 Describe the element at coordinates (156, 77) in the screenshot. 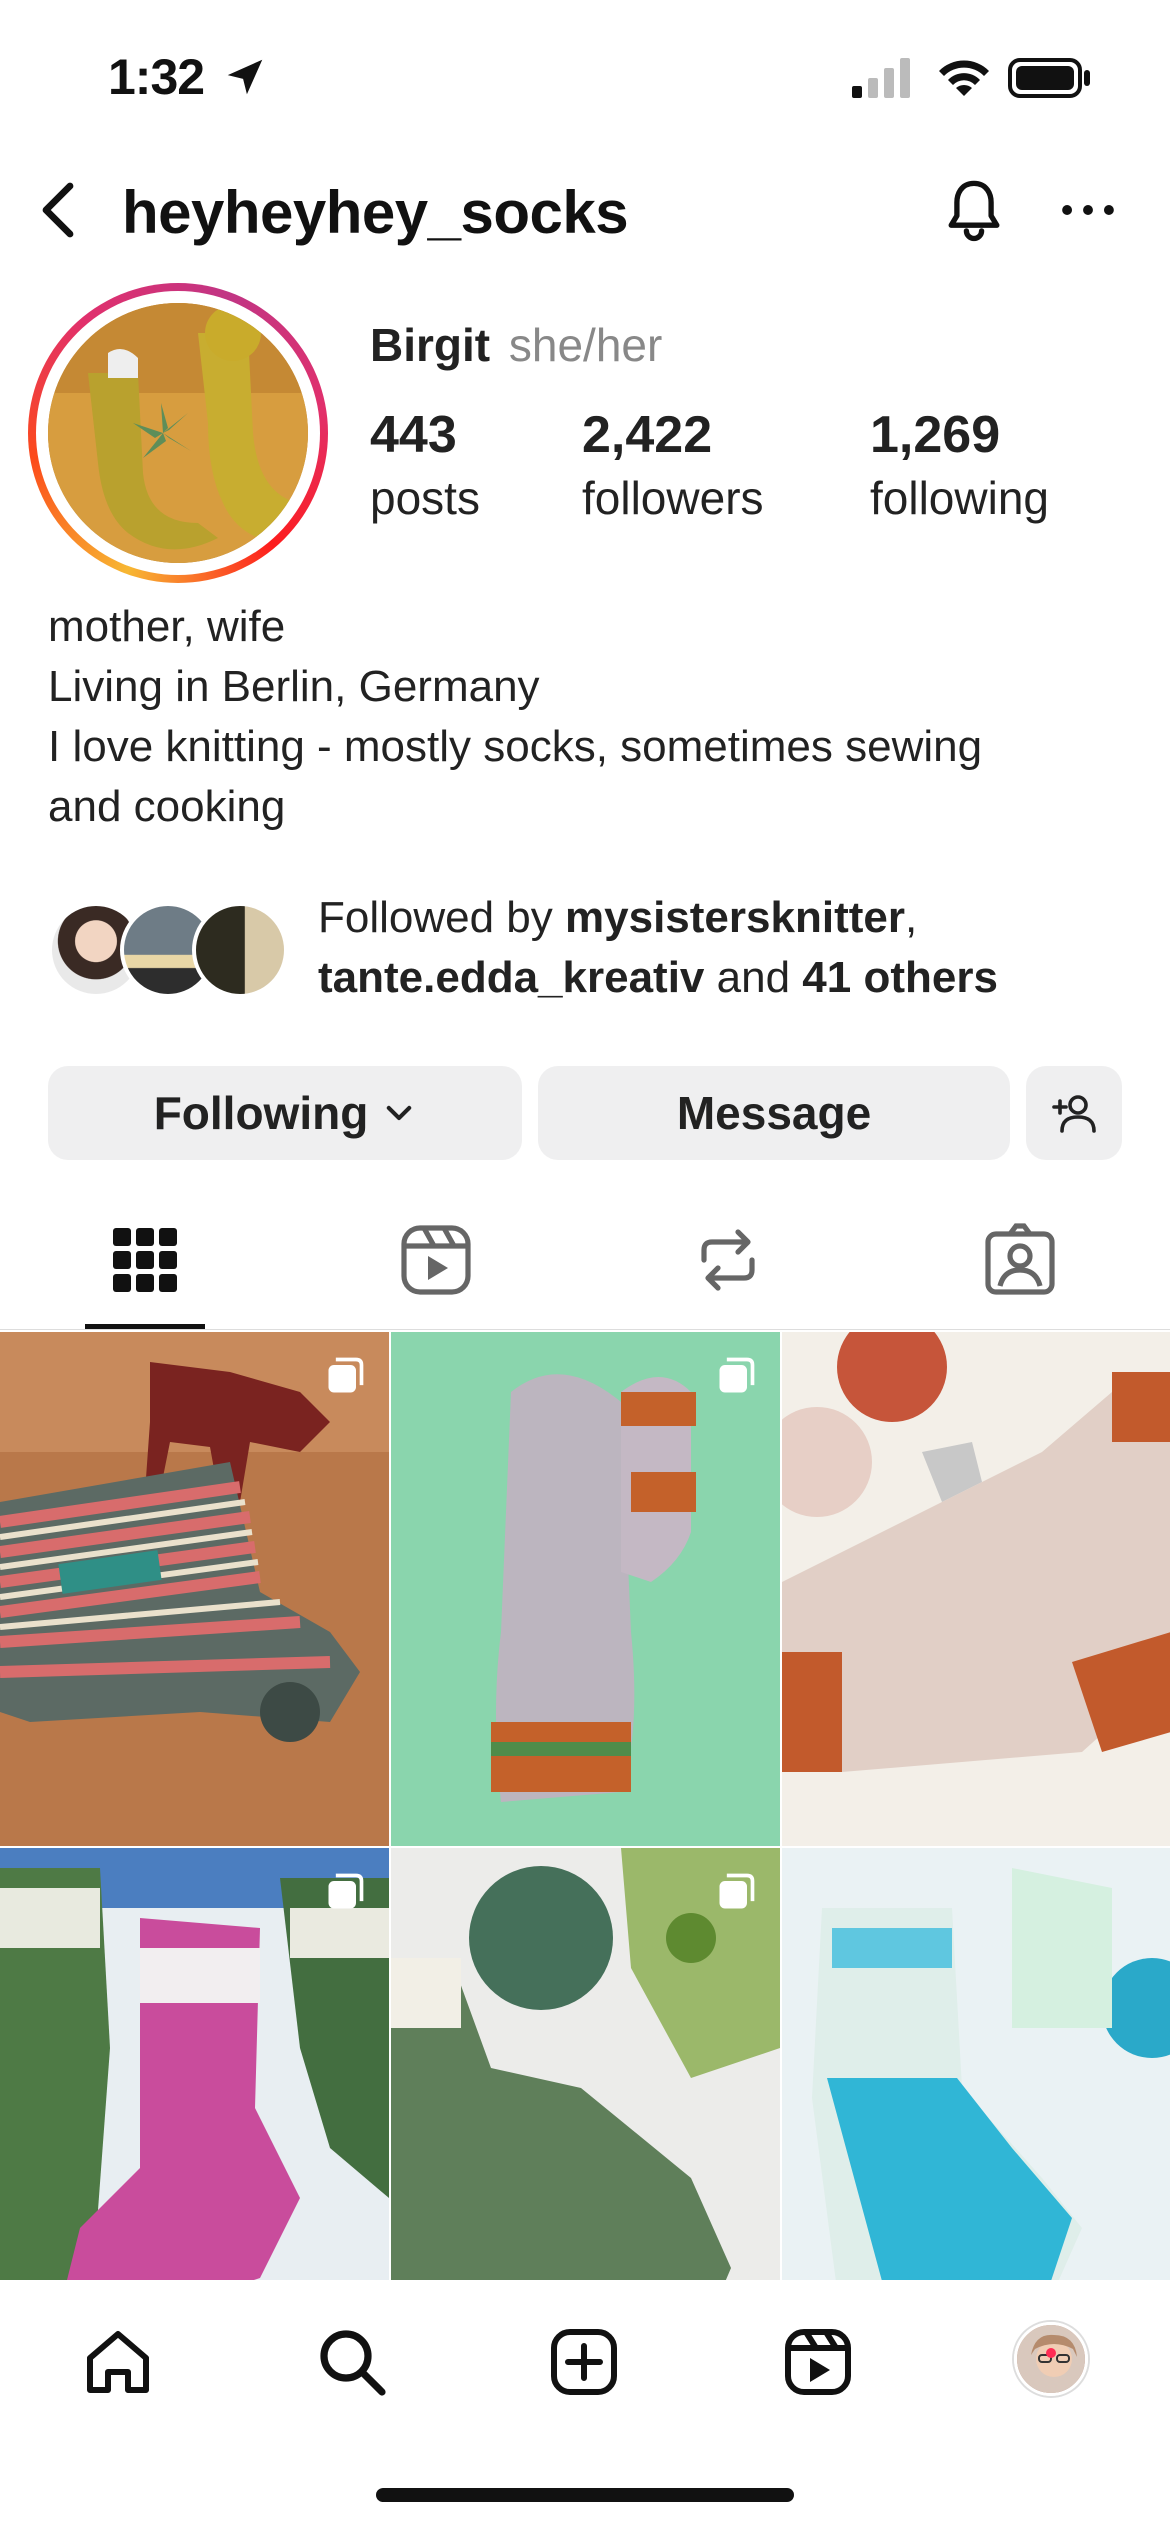

I see `status-time: 1:32` at that location.